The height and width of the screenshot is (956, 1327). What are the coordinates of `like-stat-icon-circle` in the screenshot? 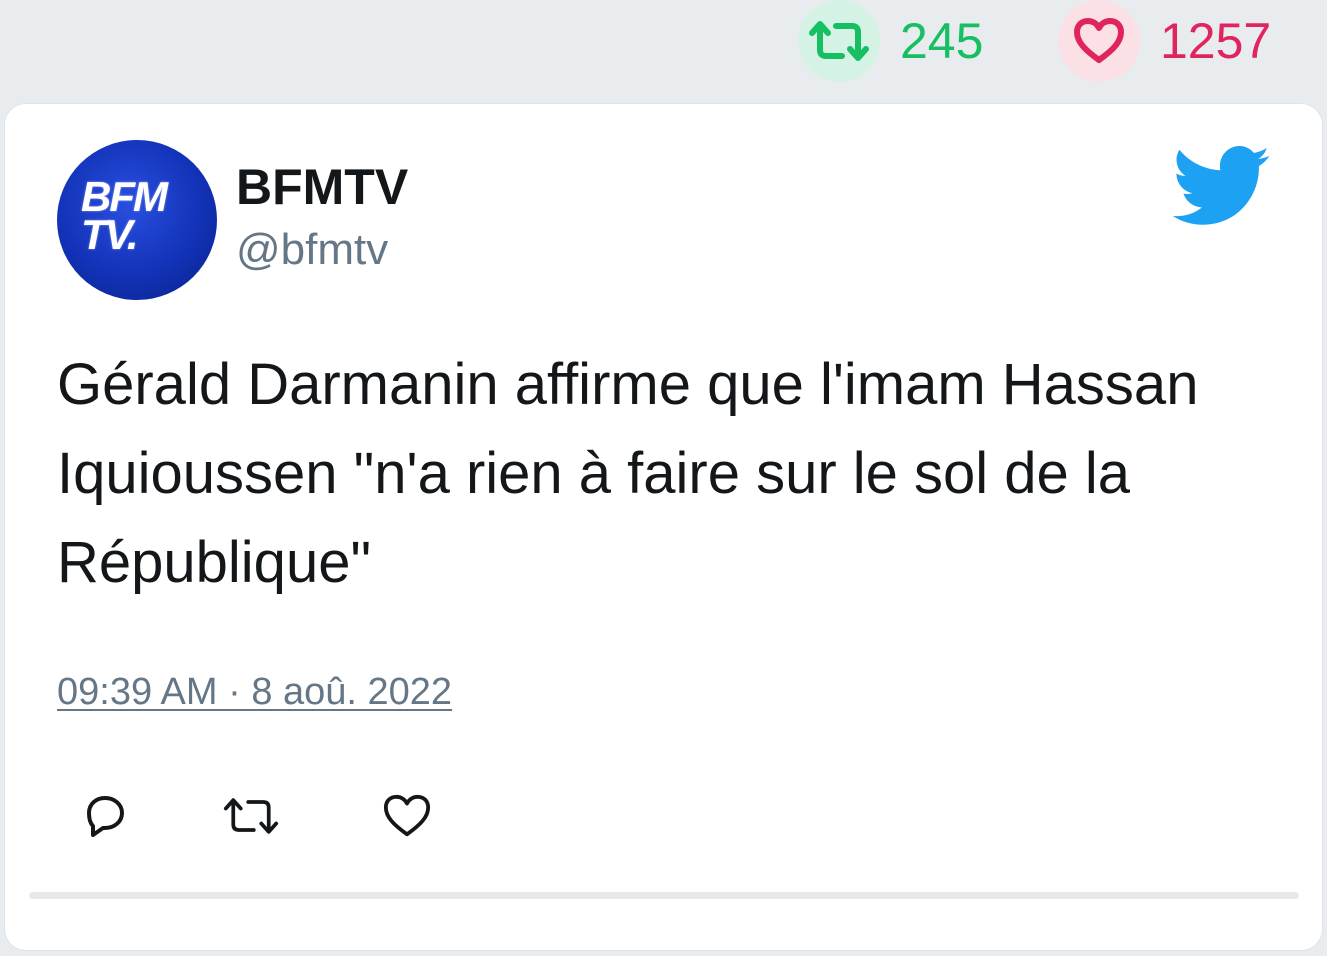 It's located at (1099, 41).